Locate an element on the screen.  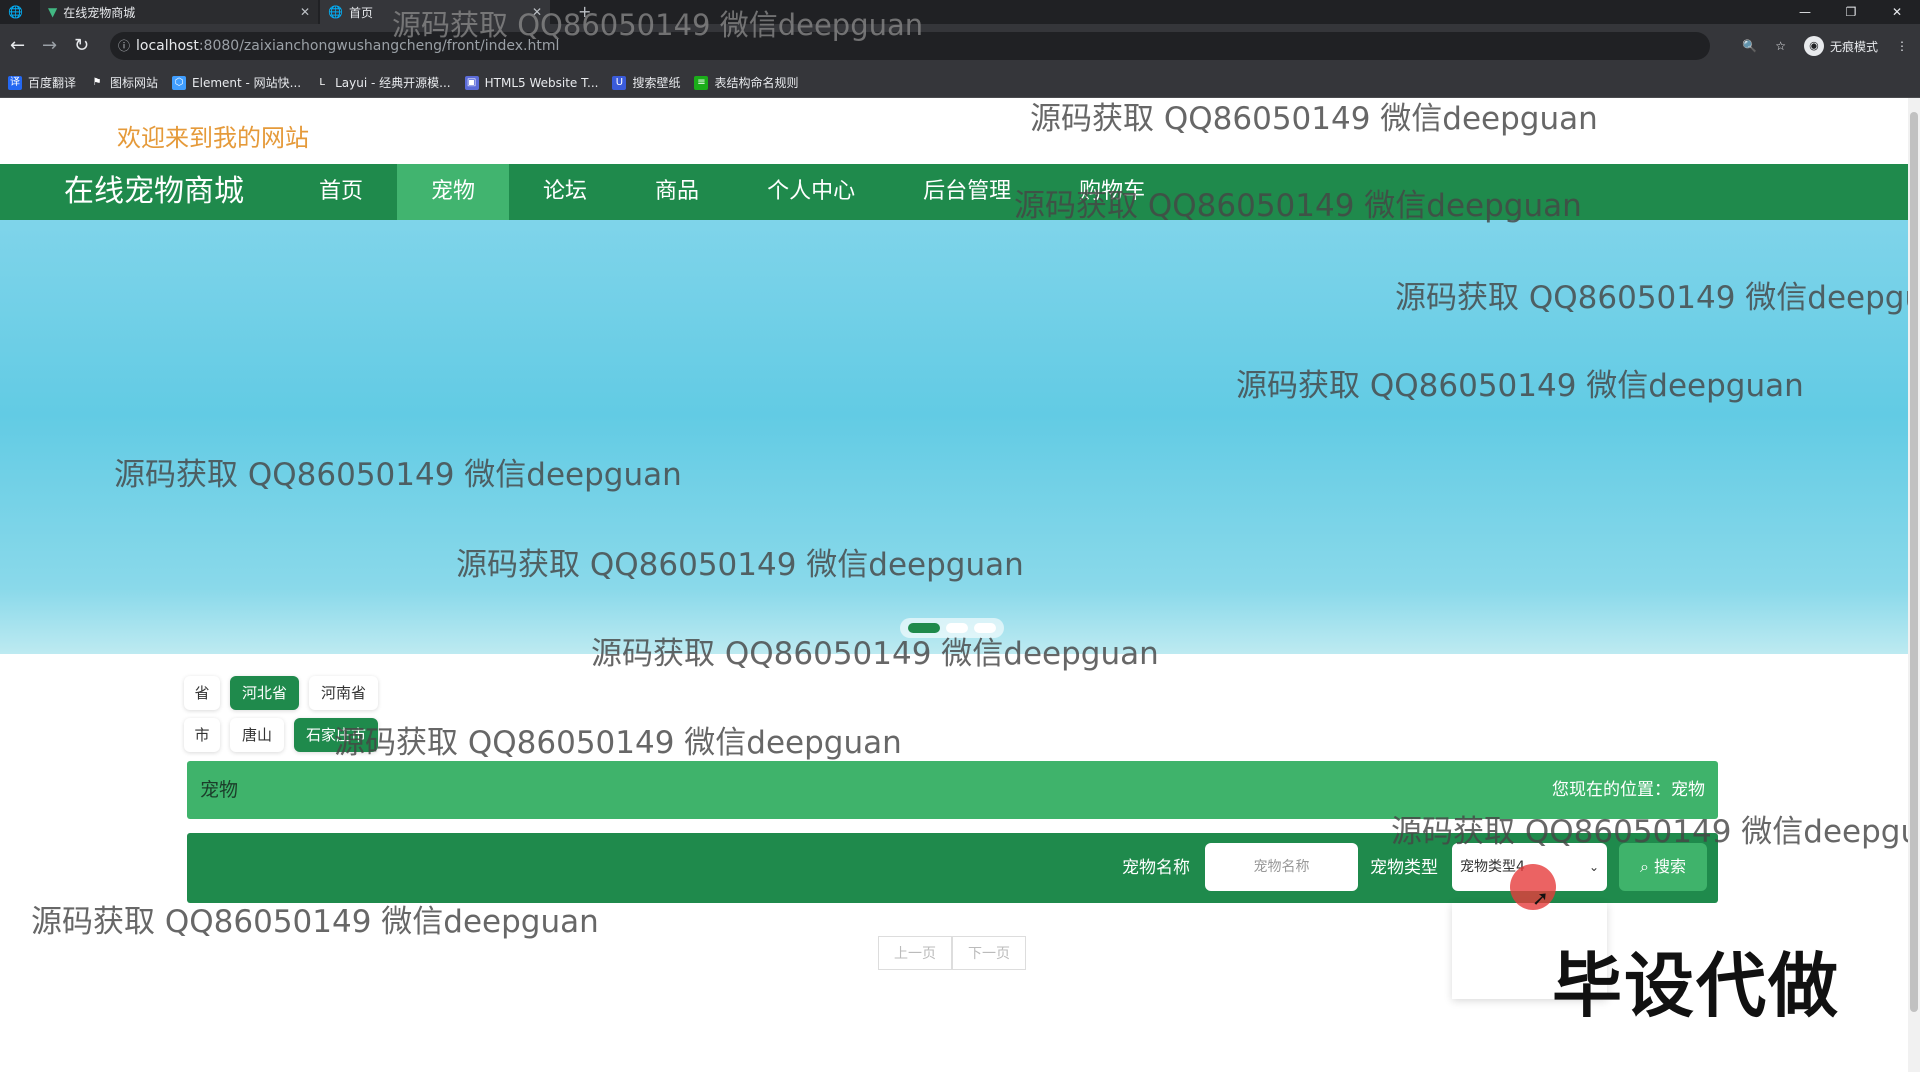
overlay-caption: 毕设代做 is located at coordinates (1696, 986).